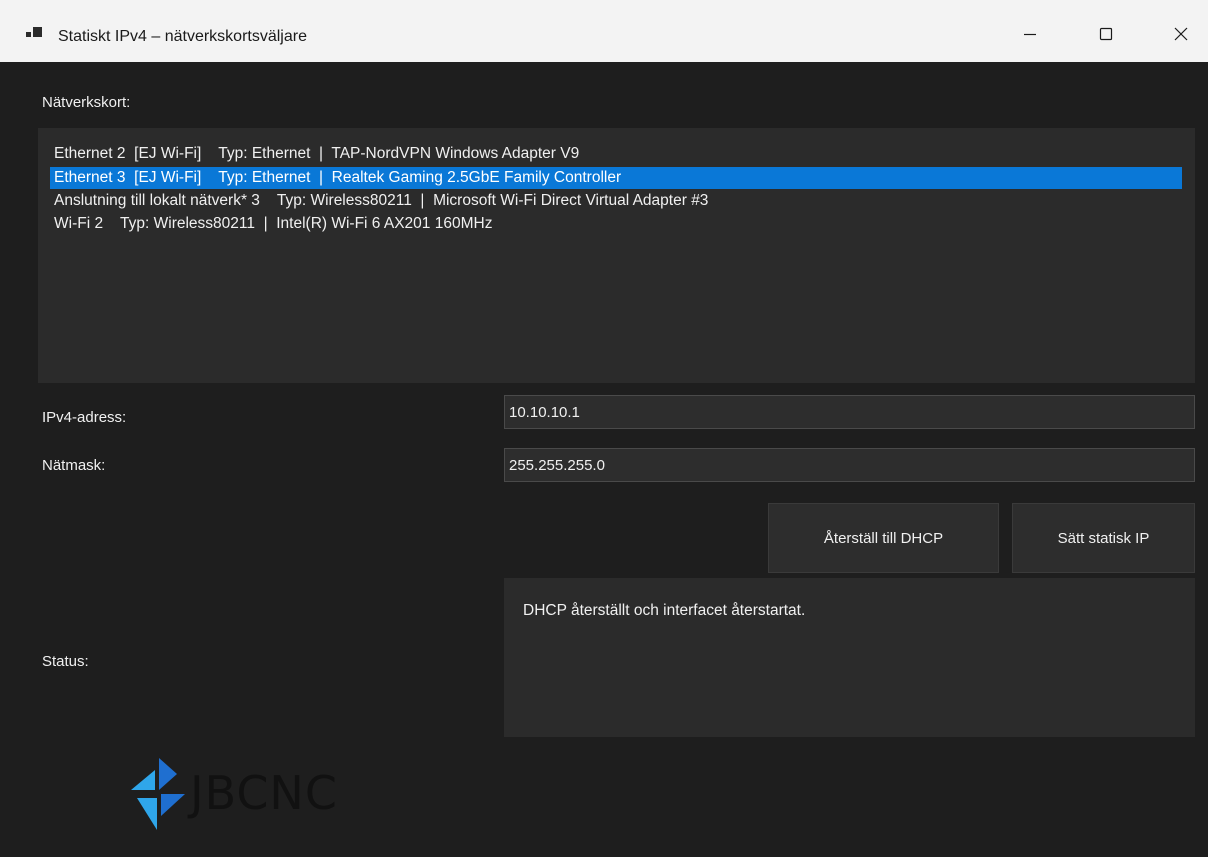 This screenshot has height=857, width=1208. I want to click on minimize-icon, so click(1030, 34).